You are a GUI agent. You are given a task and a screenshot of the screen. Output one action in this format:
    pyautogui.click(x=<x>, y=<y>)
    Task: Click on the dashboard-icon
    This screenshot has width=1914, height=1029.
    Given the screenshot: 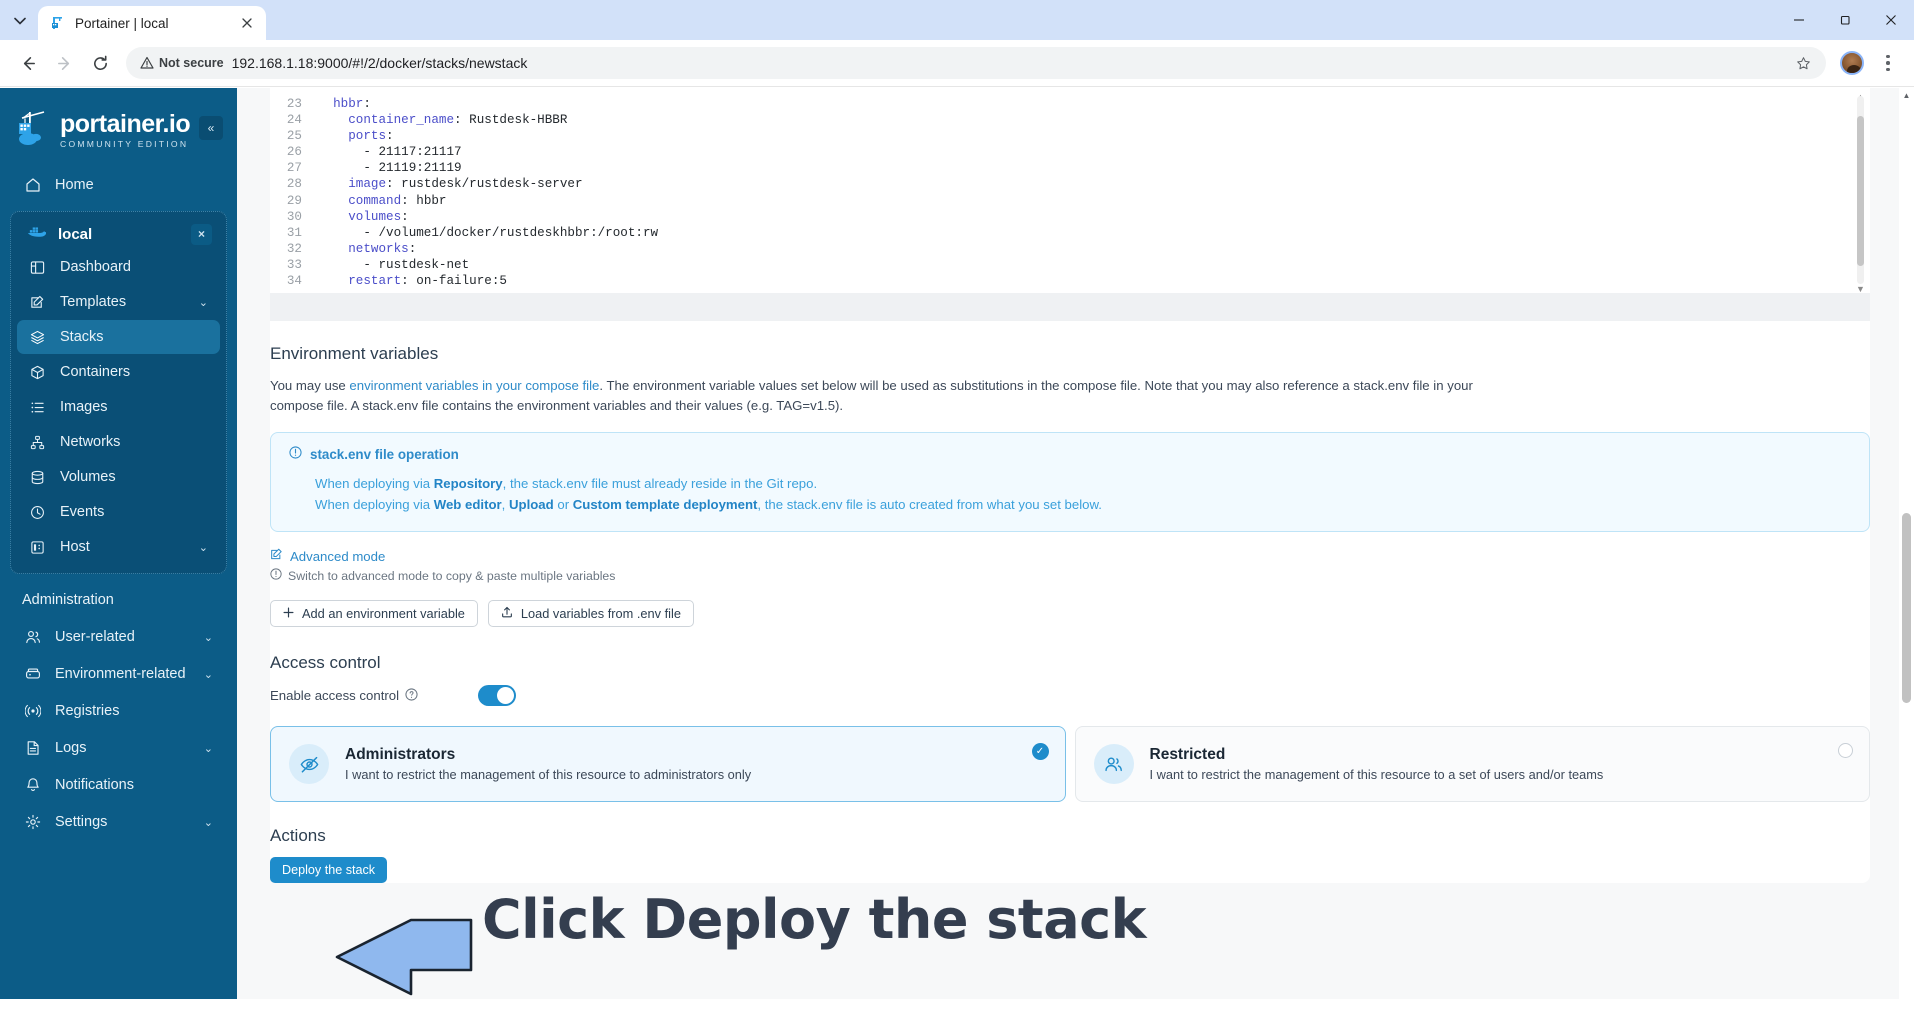 What is the action you would take?
    pyautogui.click(x=37, y=267)
    